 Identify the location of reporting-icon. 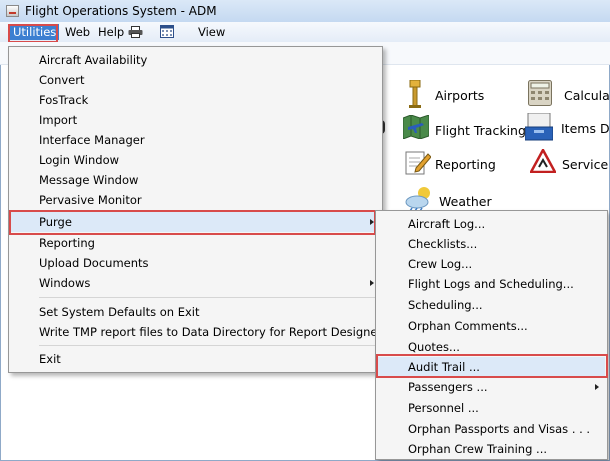
(418, 163).